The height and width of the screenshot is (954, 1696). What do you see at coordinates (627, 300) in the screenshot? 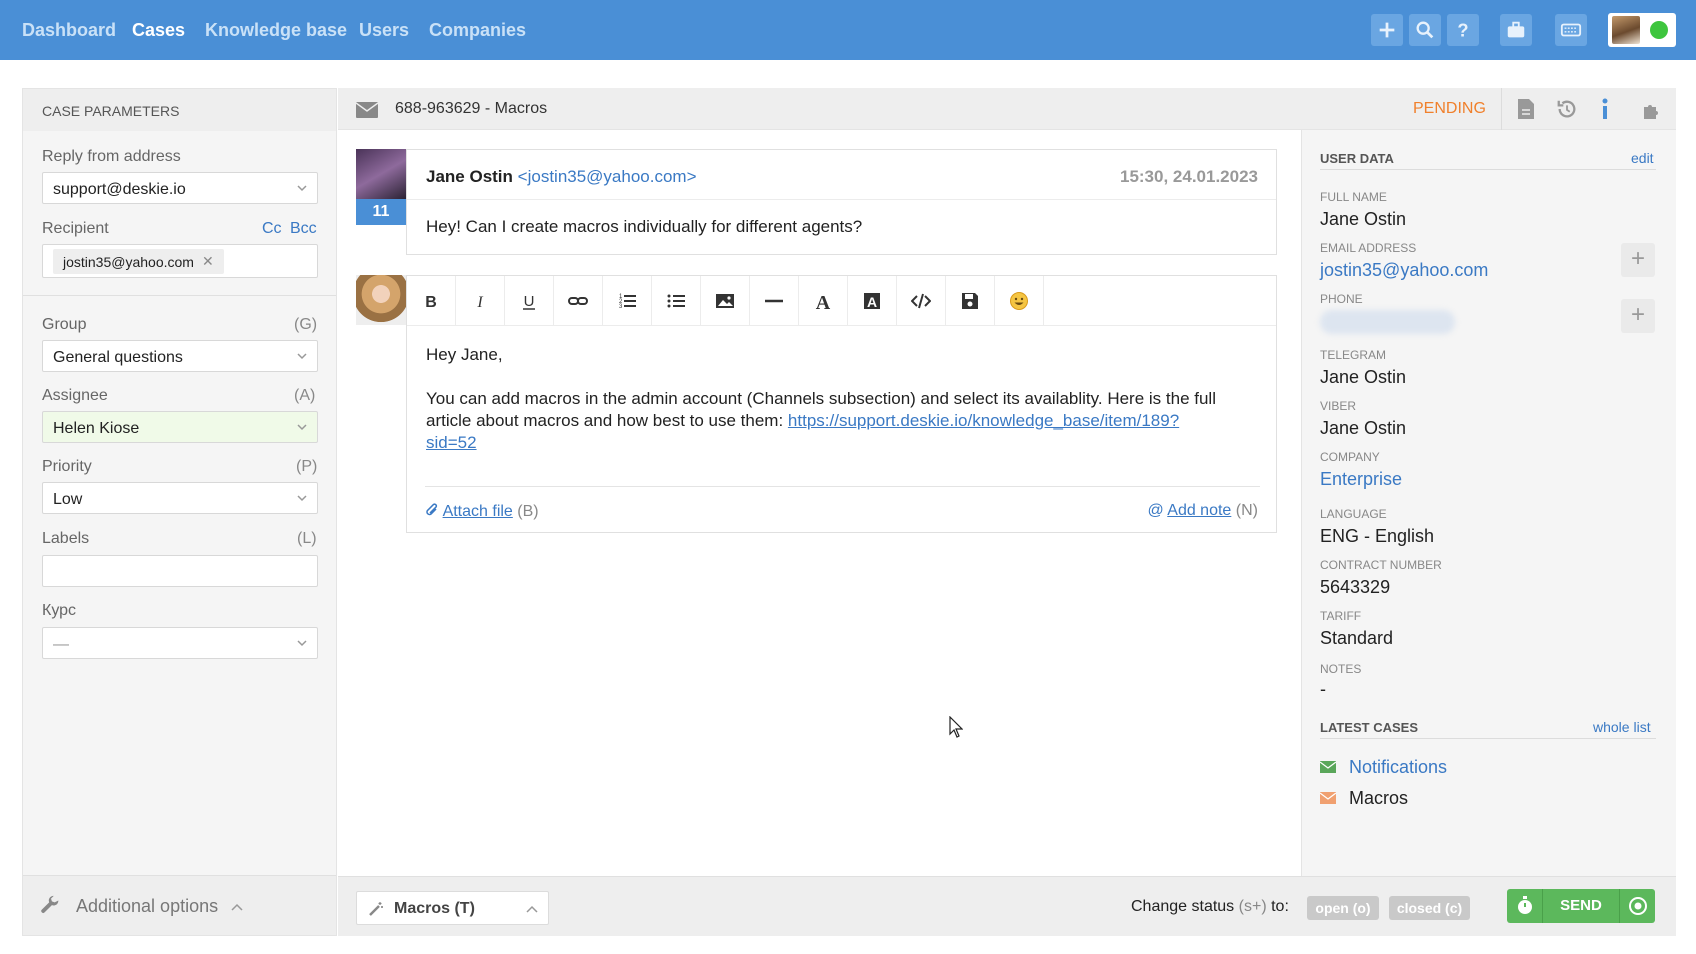
I see `ordered-list-button: 123` at bounding box center [627, 300].